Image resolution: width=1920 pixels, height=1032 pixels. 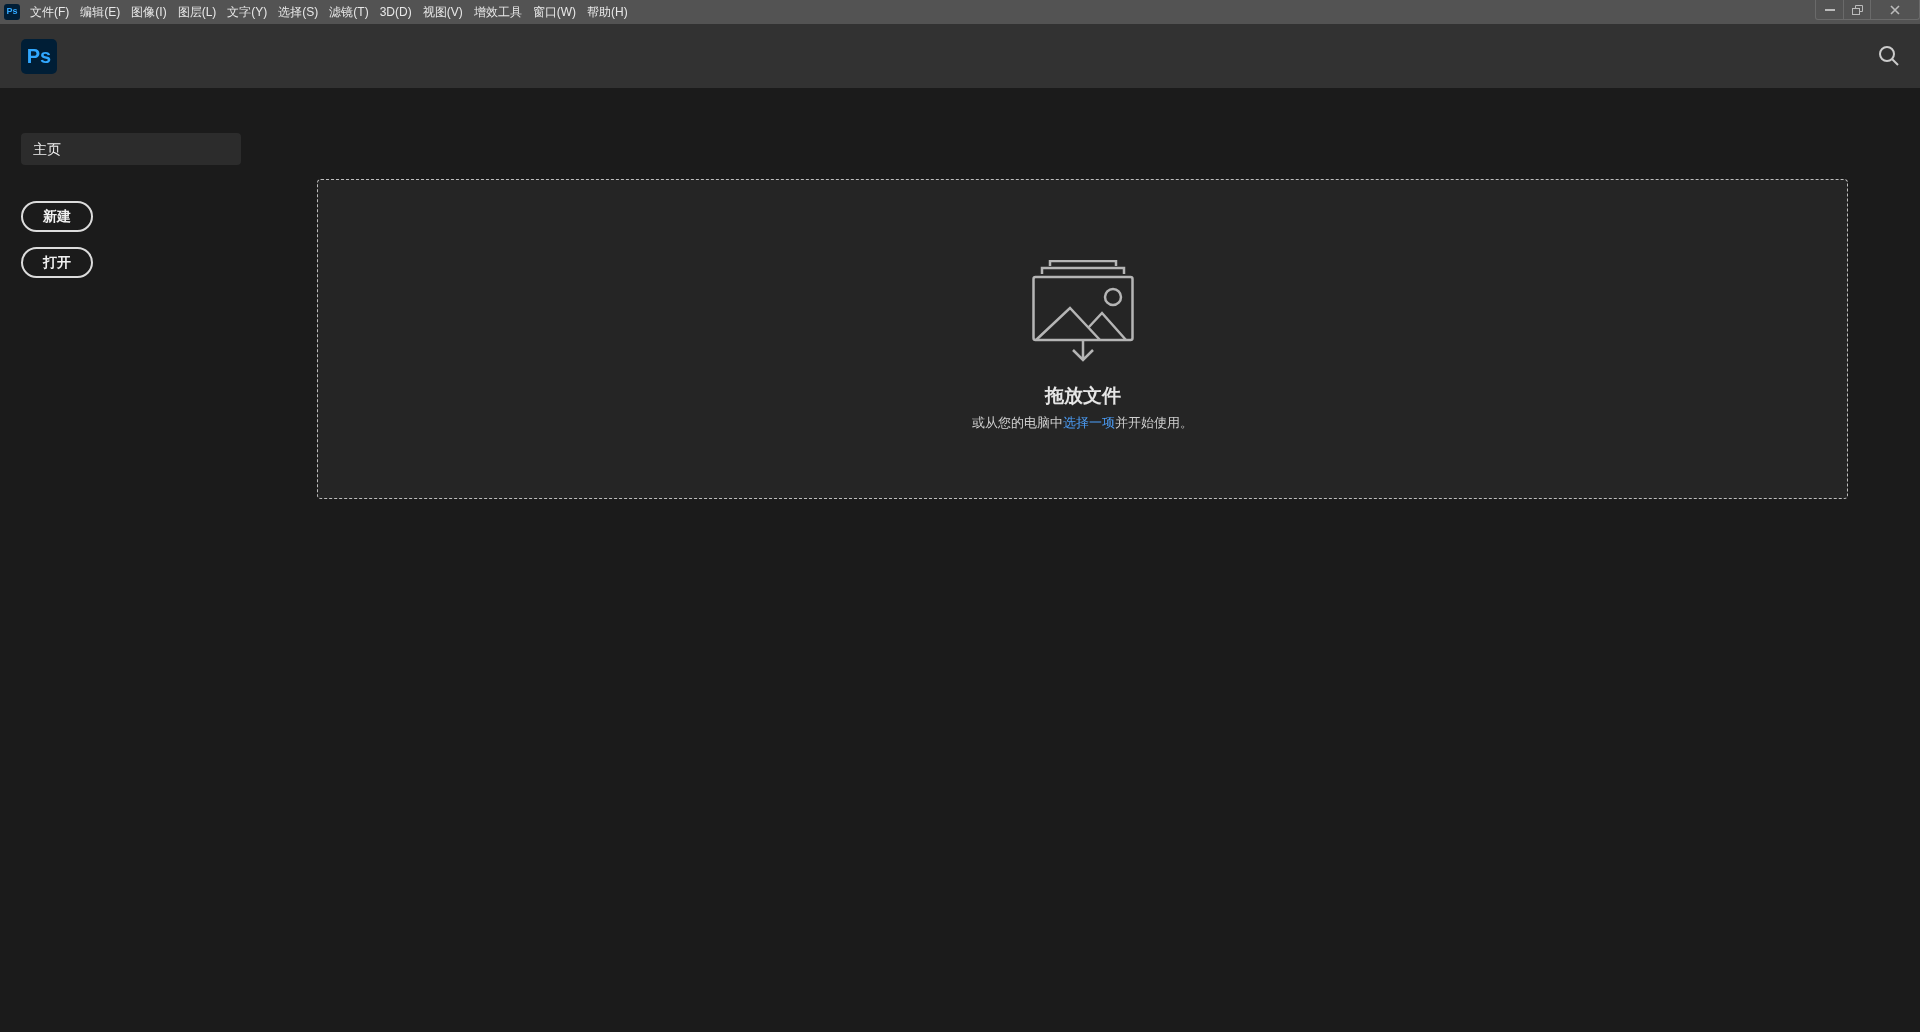 What do you see at coordinates (57, 262) in the screenshot?
I see `sidebar-button: 打开` at bounding box center [57, 262].